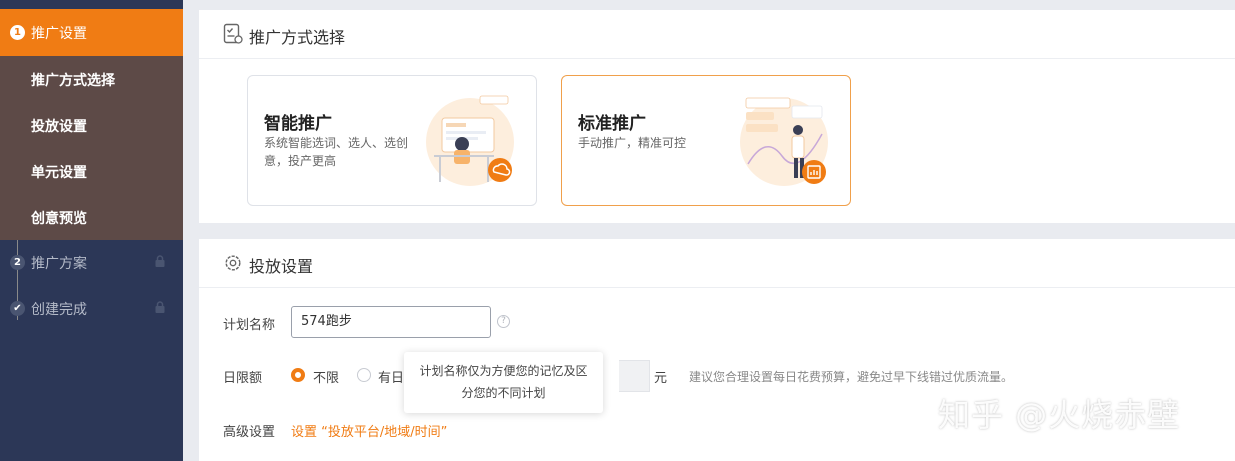 Image resolution: width=1235 pixels, height=461 pixels. Describe the element at coordinates (336, 152) in the screenshot. I see `option-desc: 系统智能选词、选人、选创意，投产更高` at that location.